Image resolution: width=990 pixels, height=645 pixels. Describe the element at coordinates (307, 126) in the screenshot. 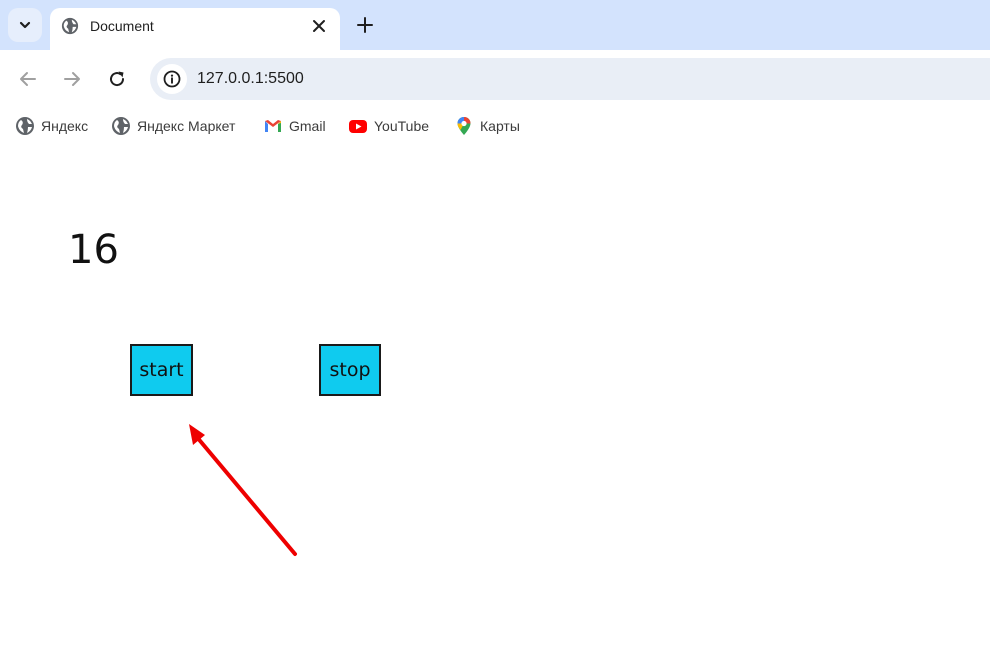

I see `bookmark-label: Gmail` at that location.